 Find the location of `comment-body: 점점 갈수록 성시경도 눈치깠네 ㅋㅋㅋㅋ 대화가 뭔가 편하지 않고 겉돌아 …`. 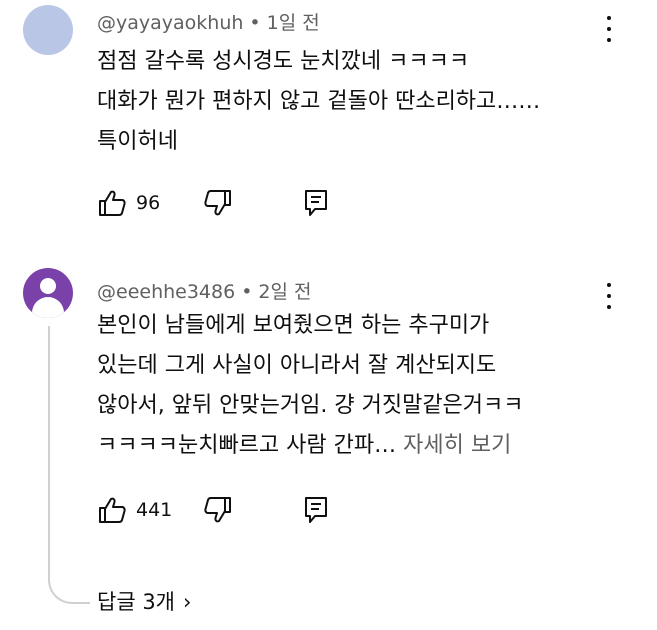

comment-body: 점점 갈수록 성시경도 눈치깠네 ㅋㅋㅋㅋ 대화가 뭔가 편하지 않고 겉돌아 … is located at coordinates (318, 102).